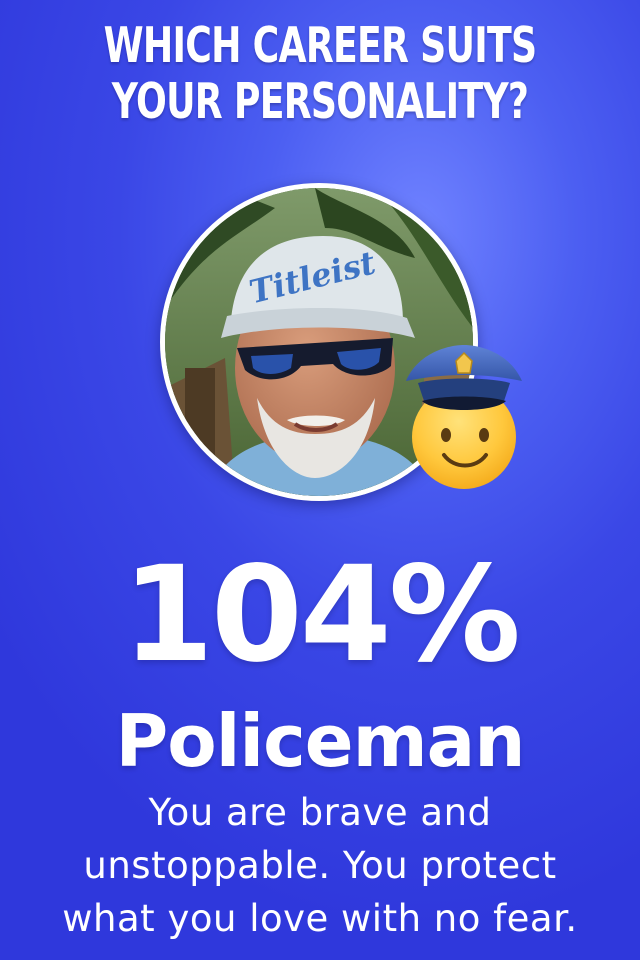 Image resolution: width=640 pixels, height=960 pixels. Describe the element at coordinates (320, 45) in the screenshot. I see `quiz-title-line-1: WHICH CAREER SUITS` at that location.